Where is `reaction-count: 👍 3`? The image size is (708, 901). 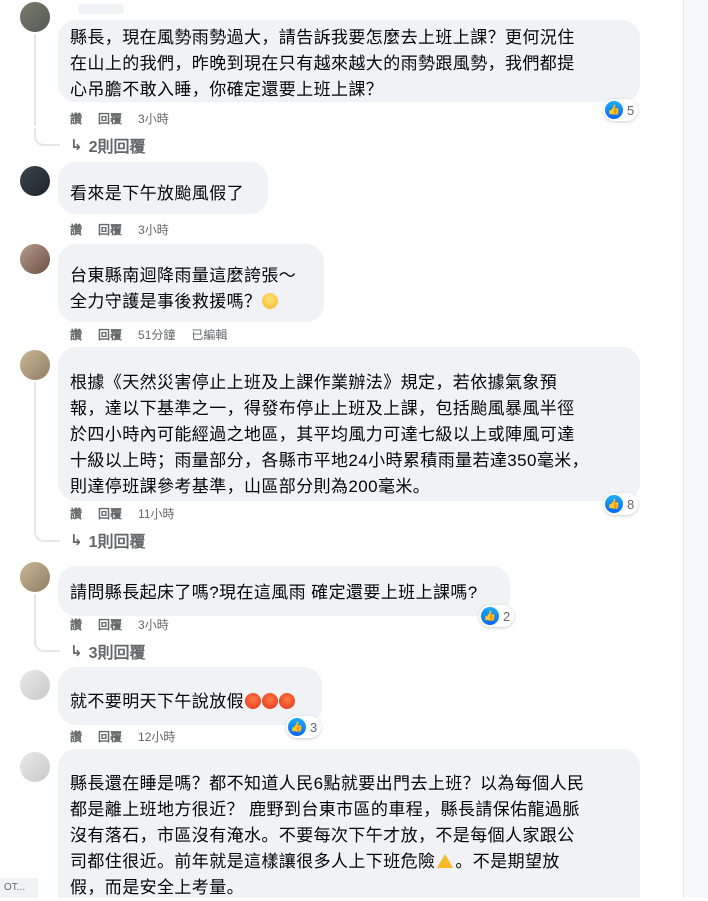 reaction-count: 👍 3 is located at coordinates (304, 727).